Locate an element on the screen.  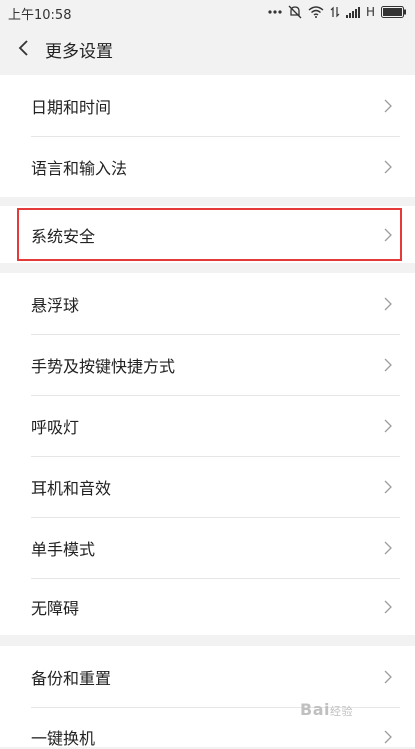
wifi-icon is located at coordinates (316, 12).